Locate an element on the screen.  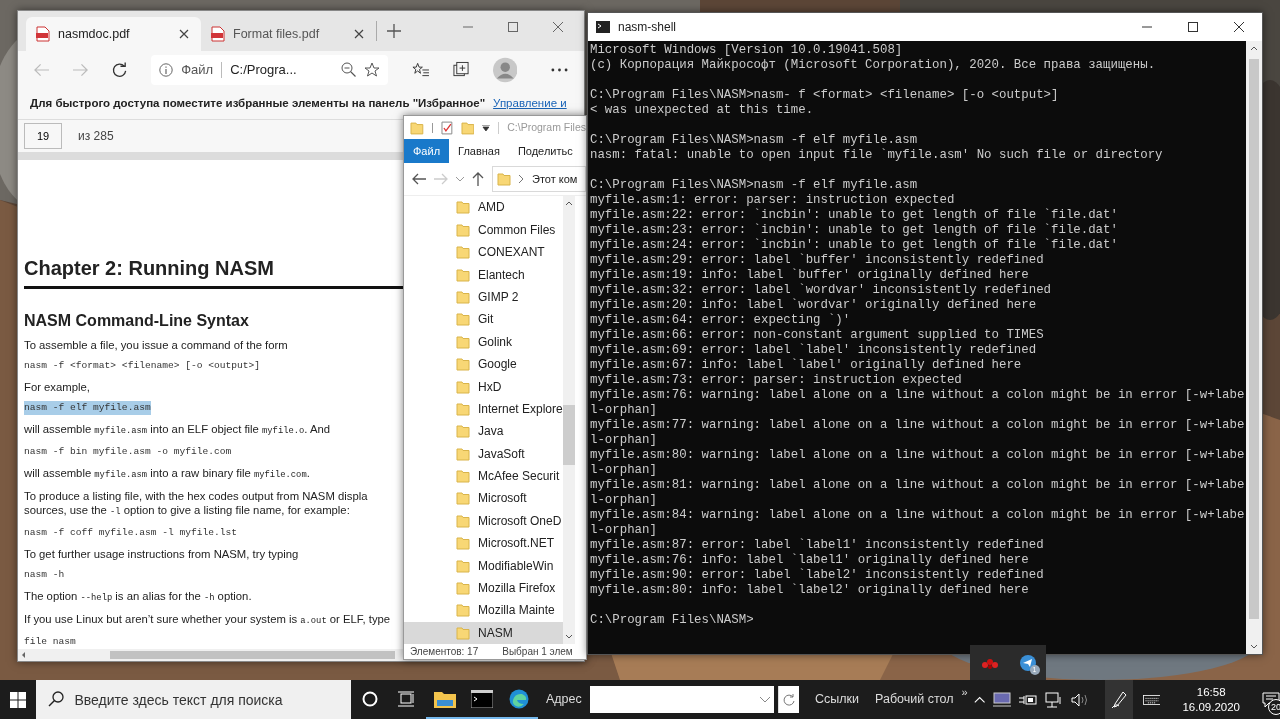
dropdown-icon is located at coordinates (460, 179).